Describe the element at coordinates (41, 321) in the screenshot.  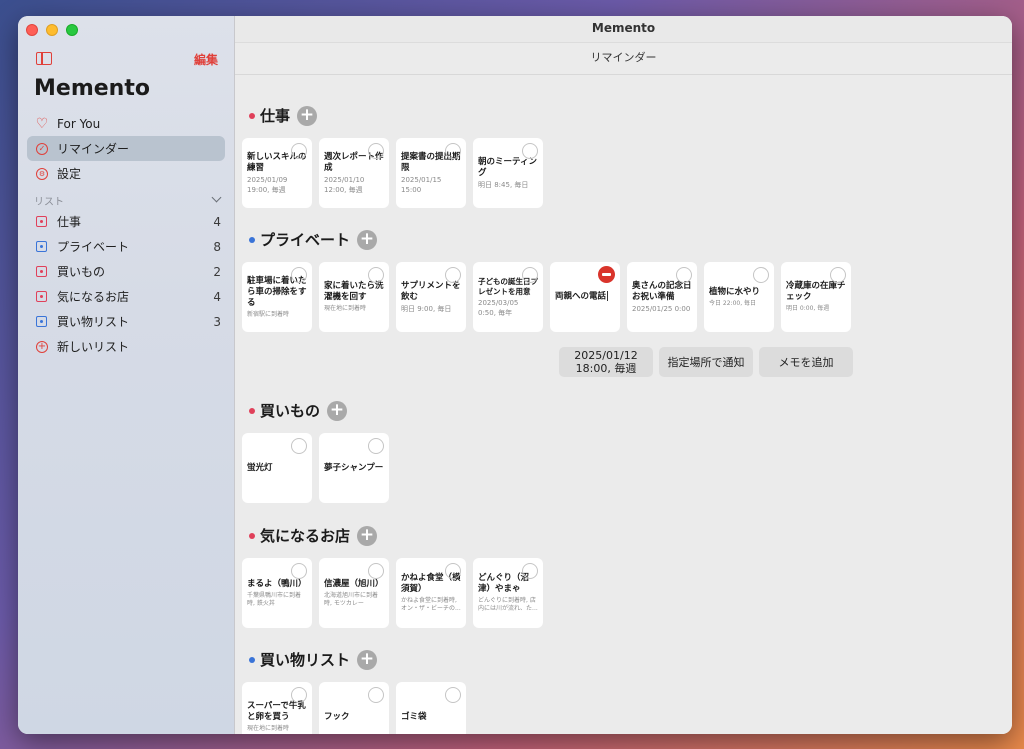
I see `list-icon` at that location.